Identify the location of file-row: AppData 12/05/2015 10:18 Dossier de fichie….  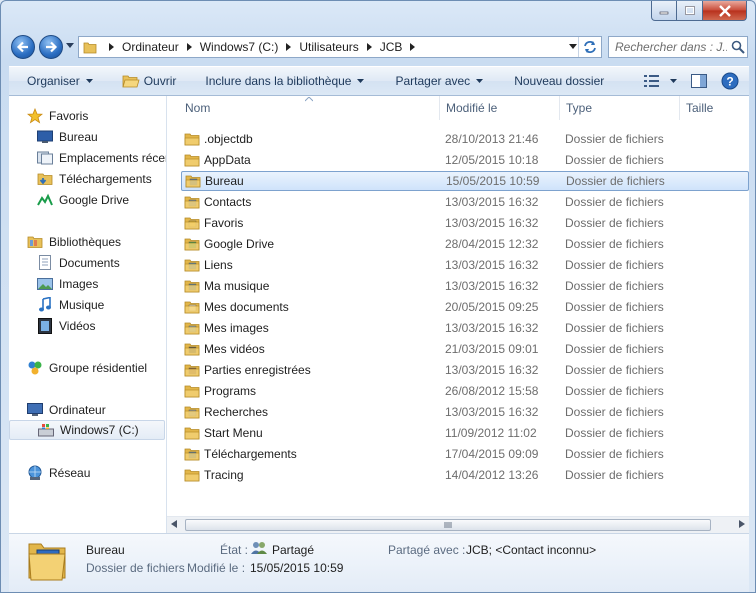
(465, 160).